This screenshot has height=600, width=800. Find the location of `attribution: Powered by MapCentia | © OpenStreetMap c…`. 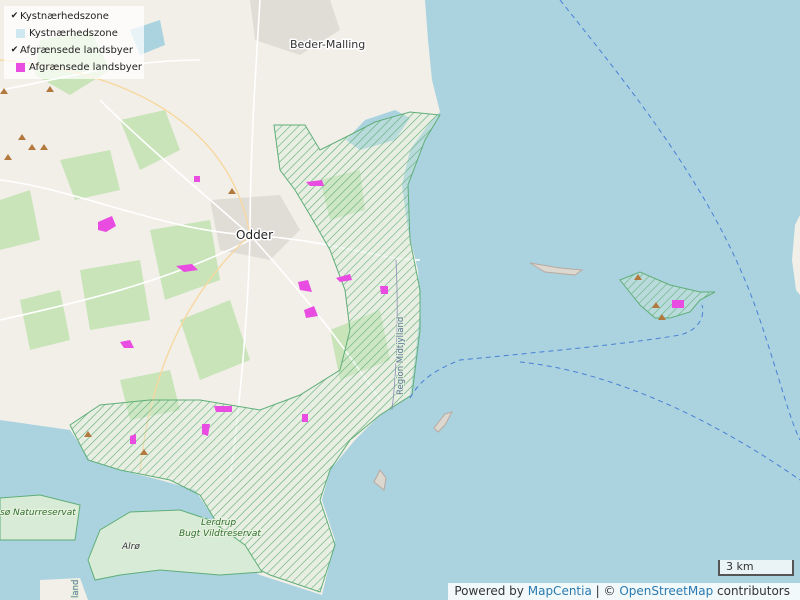

attribution: Powered by MapCentia | © OpenStreetMap c… is located at coordinates (624, 591).